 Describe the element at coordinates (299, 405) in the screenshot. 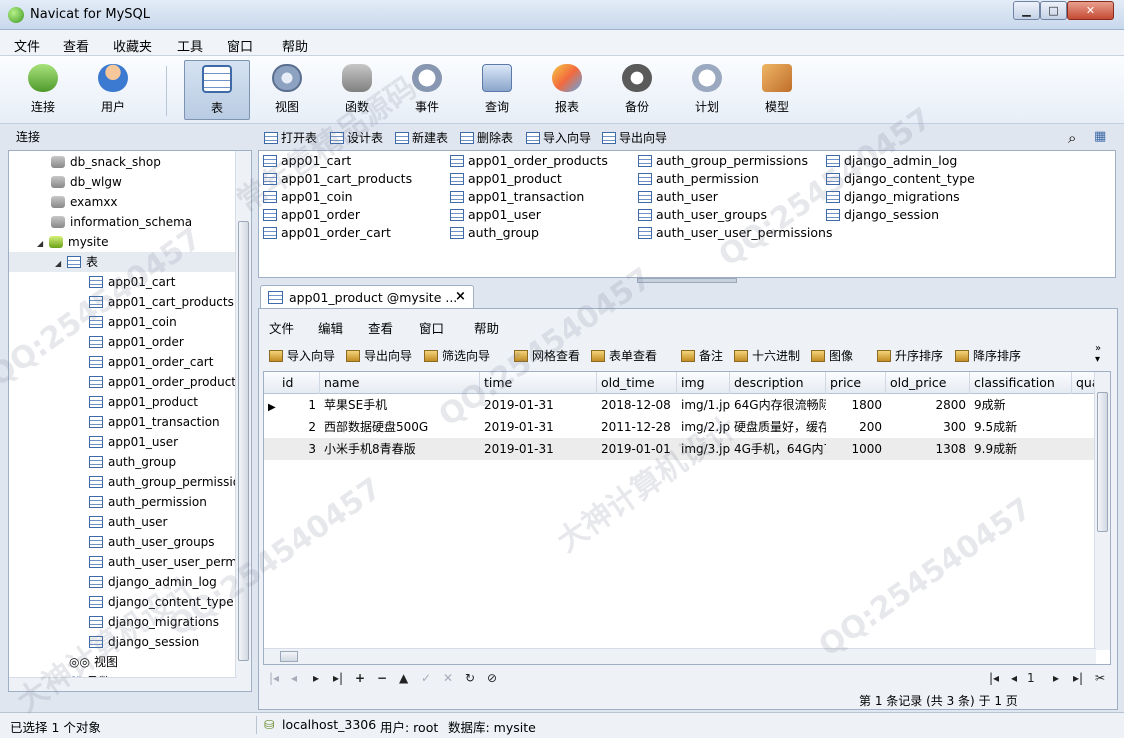

I see `grid-cell: 1` at that location.